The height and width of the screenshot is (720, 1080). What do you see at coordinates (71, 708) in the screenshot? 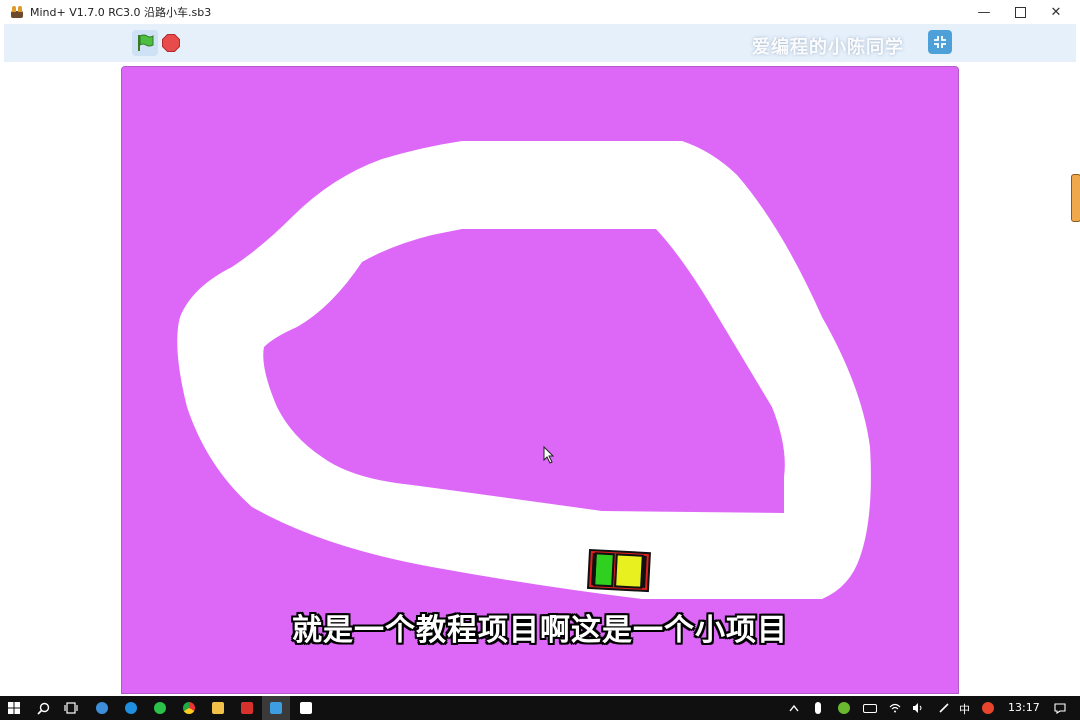
I see `task-view-icon` at bounding box center [71, 708].